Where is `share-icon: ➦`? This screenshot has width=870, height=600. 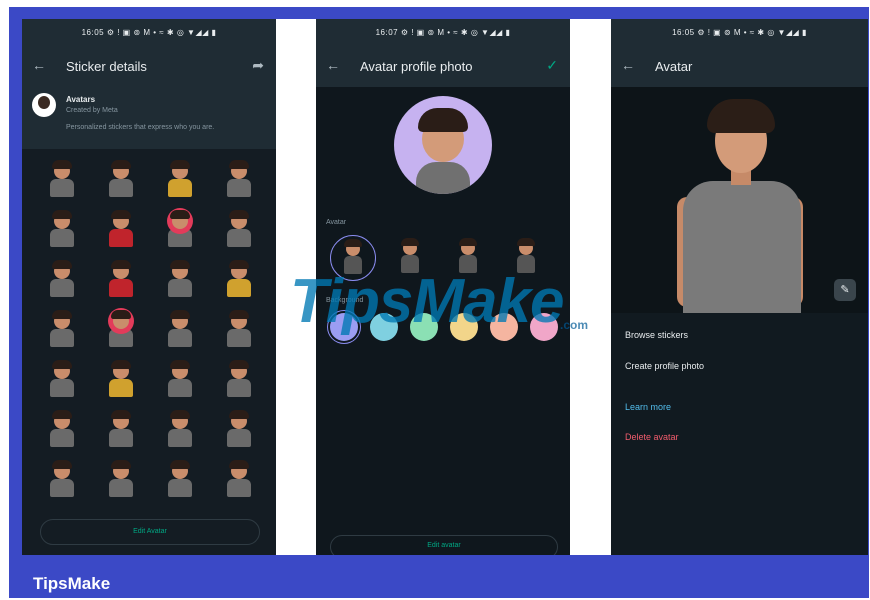
share-icon: ➦ is located at coordinates (258, 65).